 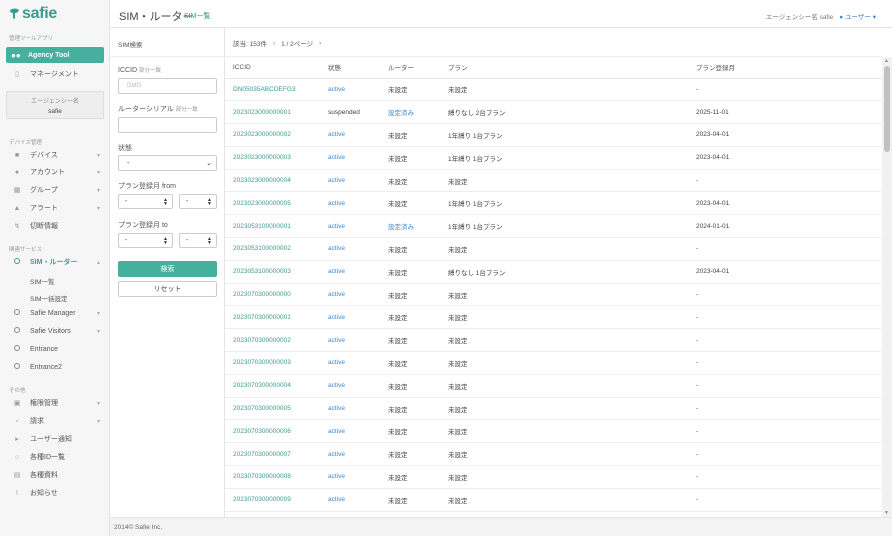 I want to click on iccid-link: 2023070300000002, so click(x=276, y=340).